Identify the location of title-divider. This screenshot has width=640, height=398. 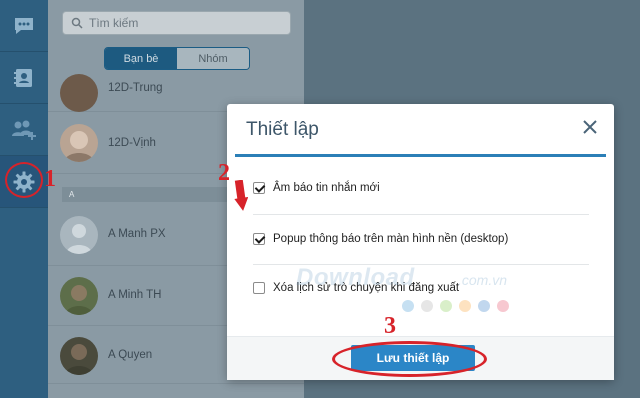
(420, 155).